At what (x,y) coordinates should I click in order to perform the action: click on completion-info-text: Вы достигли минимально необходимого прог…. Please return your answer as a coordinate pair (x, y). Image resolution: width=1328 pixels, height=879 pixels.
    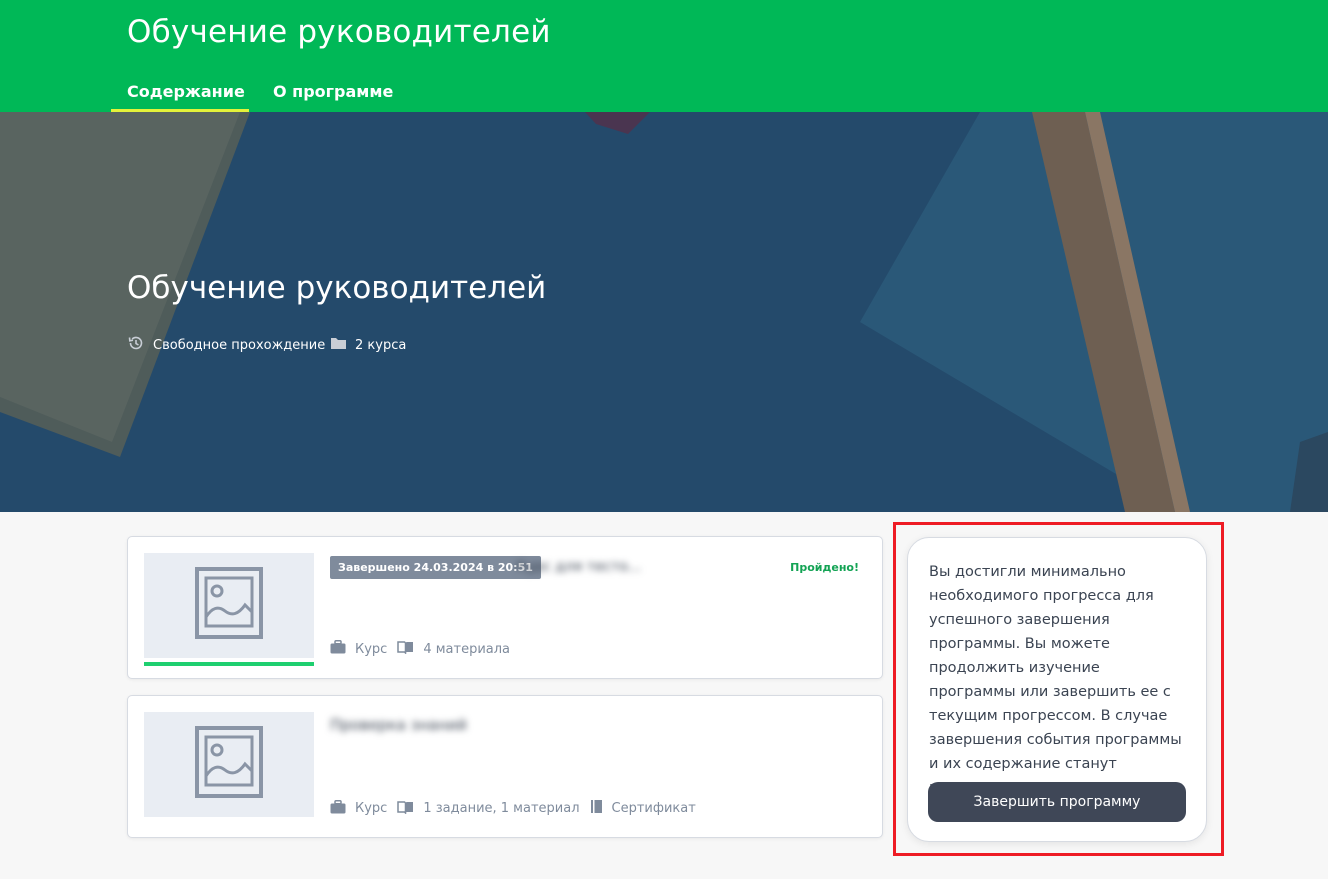
    Looking at the image, I should click on (1055, 680).